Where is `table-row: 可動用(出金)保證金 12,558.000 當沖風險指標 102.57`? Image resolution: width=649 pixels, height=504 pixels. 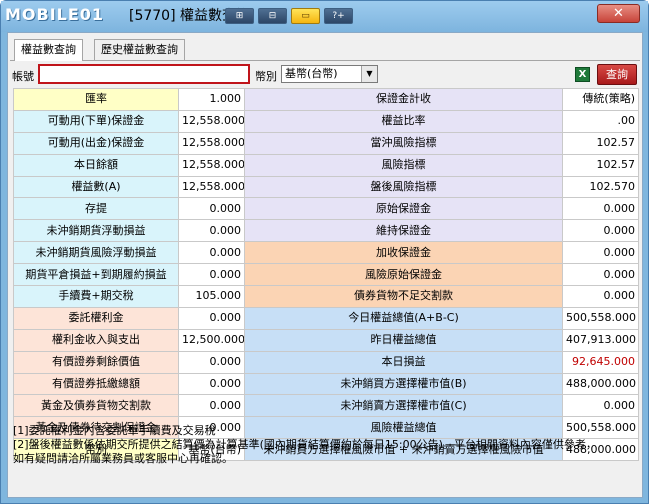 table-row: 可動用(出金)保證金 12,558.000 當沖風險指標 102.57 is located at coordinates (326, 143).